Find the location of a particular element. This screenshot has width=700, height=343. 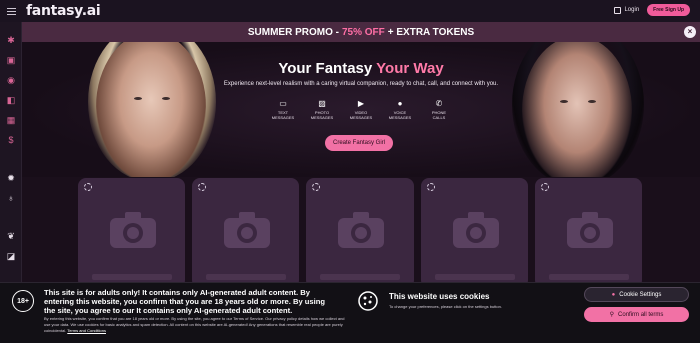

feature-photo: ▨ PHOTO MESSAGES is located at coordinates (322, 109).